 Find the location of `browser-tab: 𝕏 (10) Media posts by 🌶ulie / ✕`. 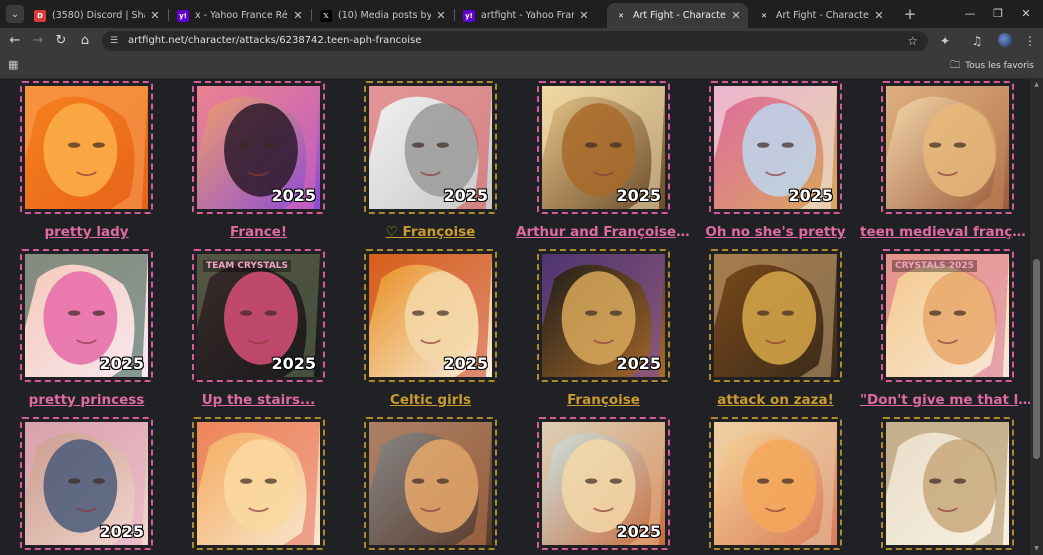

browser-tab: 𝕏 (10) Media posts by 🌶ulie / ✕ is located at coordinates (382, 15).